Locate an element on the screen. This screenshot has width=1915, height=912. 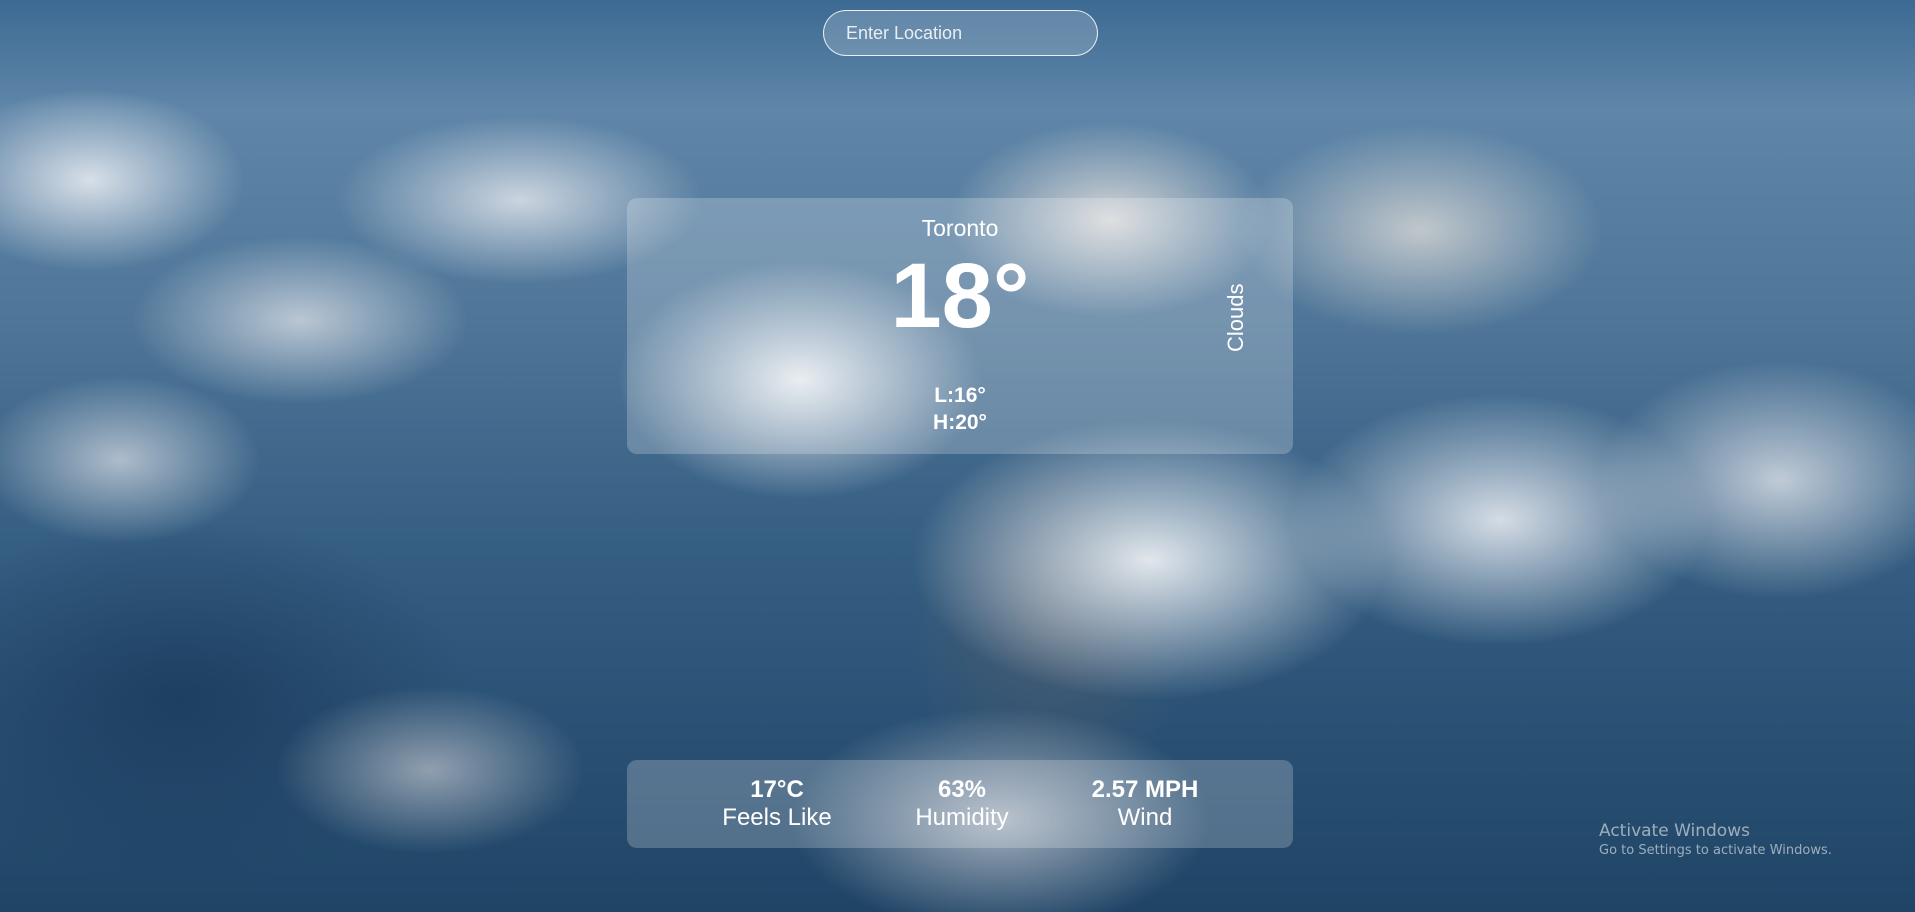
activate-windows-title: Activate Windows is located at coordinates (1674, 831).